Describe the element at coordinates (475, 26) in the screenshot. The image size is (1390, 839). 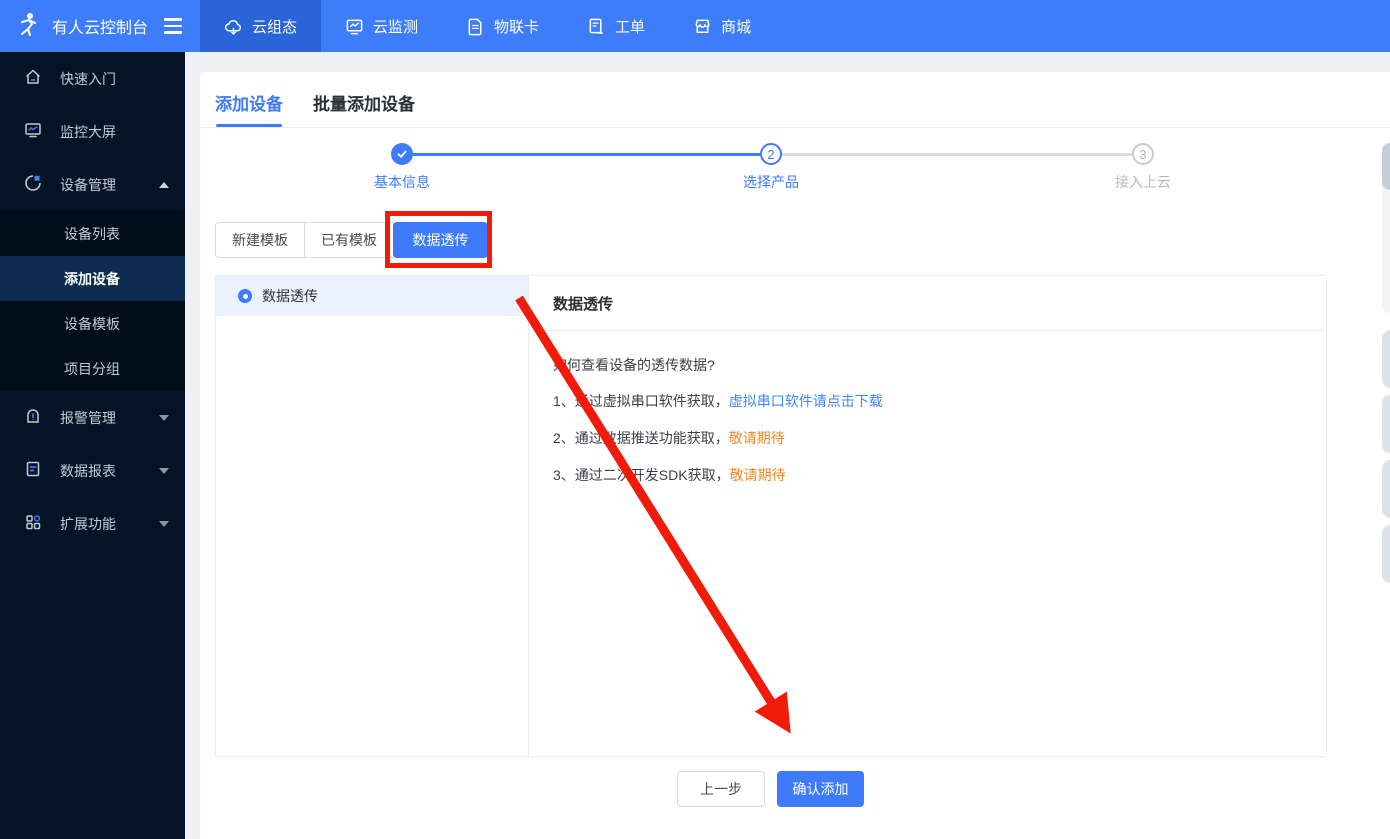
I see `sim-card-icon` at that location.